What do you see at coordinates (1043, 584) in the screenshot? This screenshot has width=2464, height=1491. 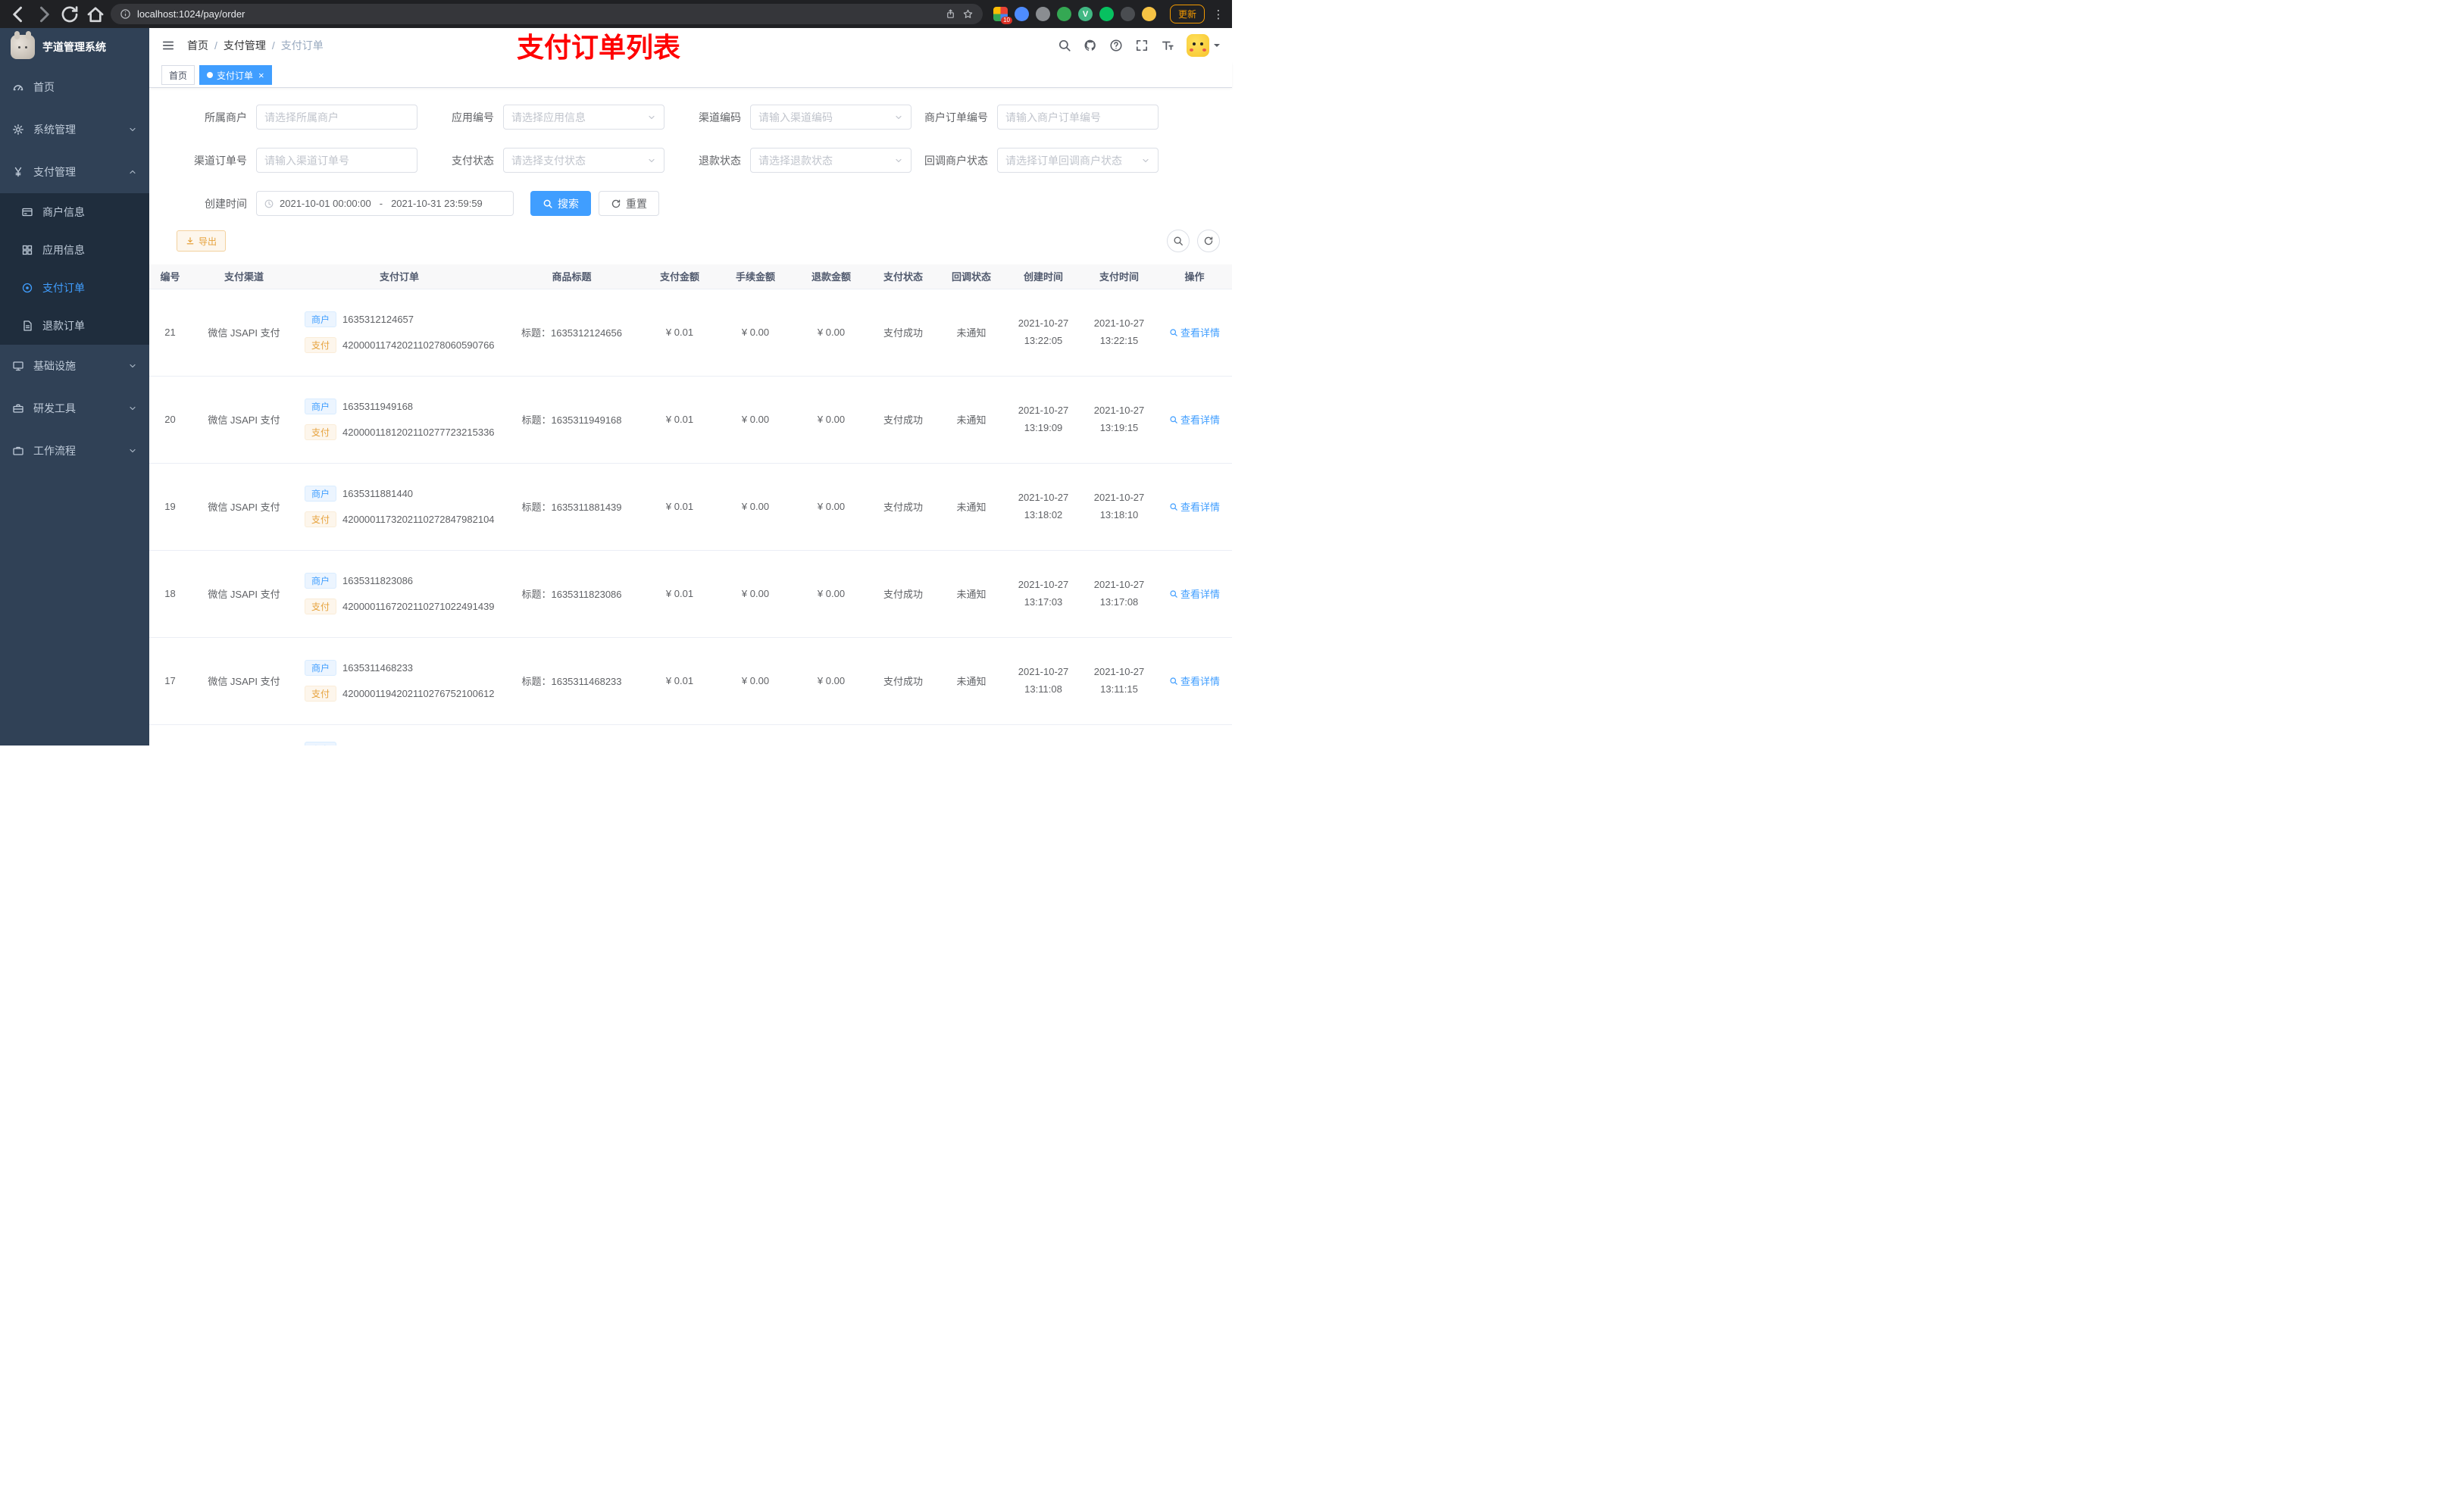 I see `date-line: 2021-10-27` at bounding box center [1043, 584].